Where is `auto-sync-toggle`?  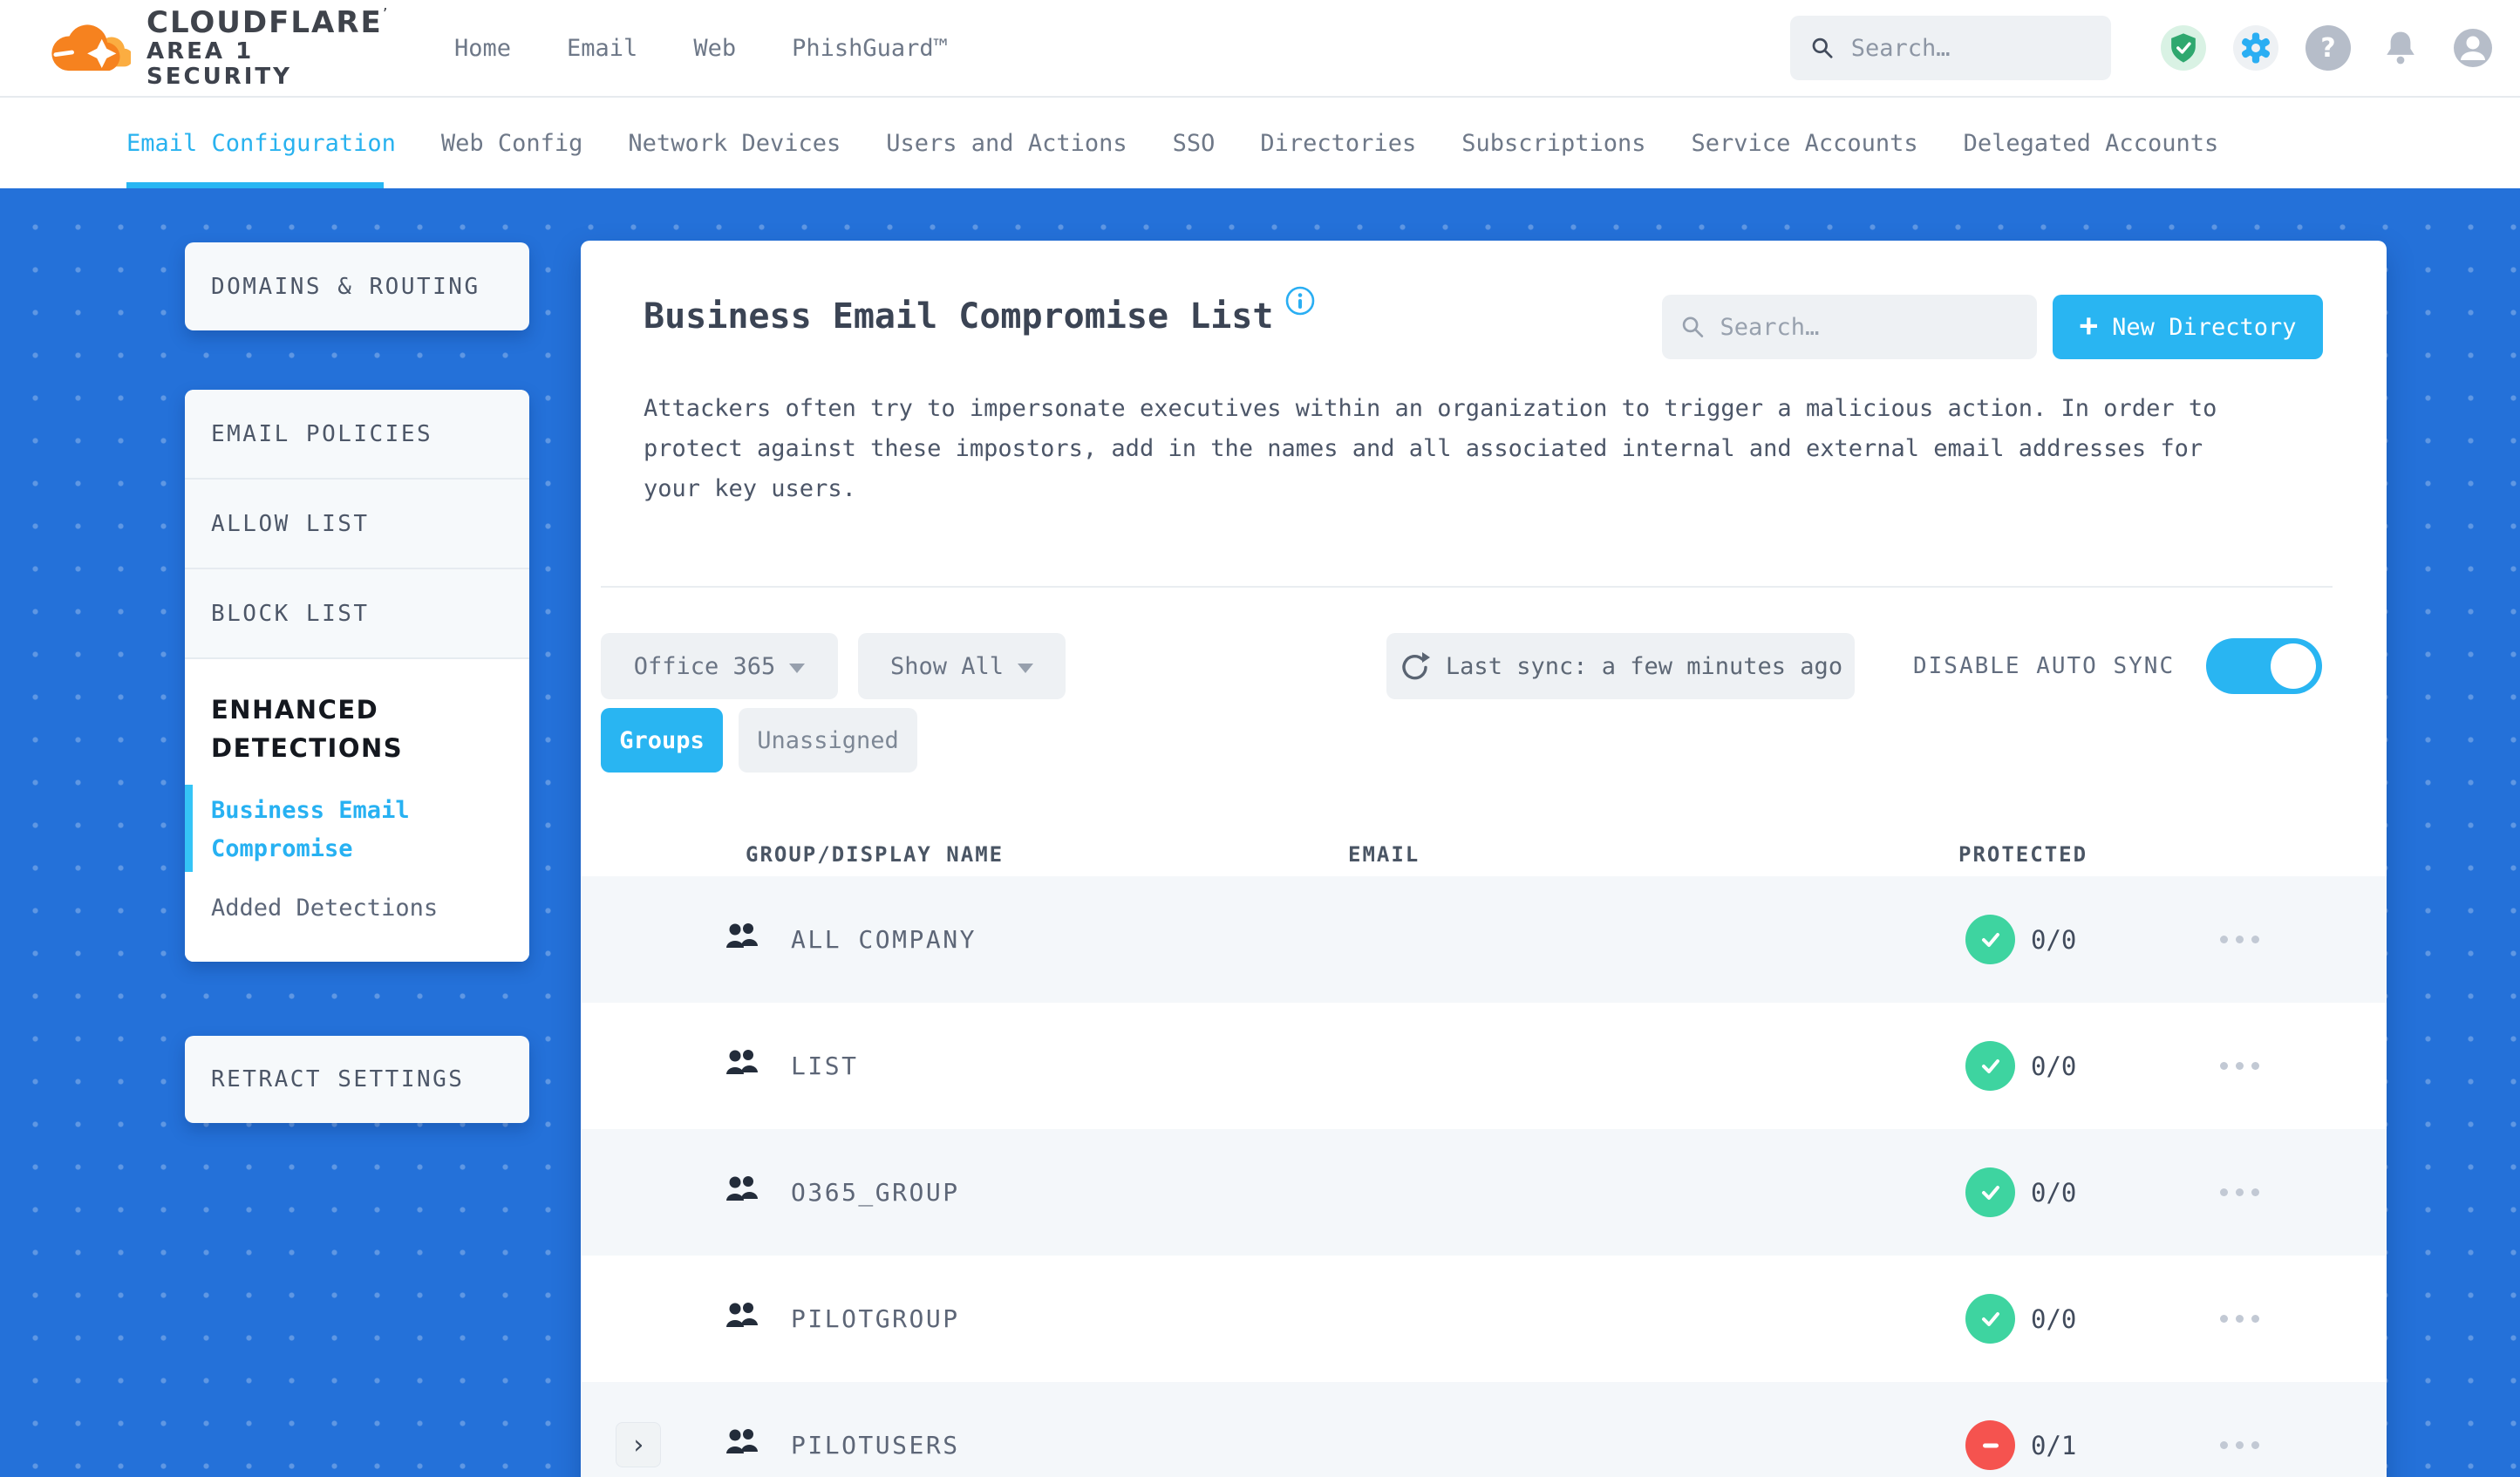
auto-sync-toggle is located at coordinates (2264, 666).